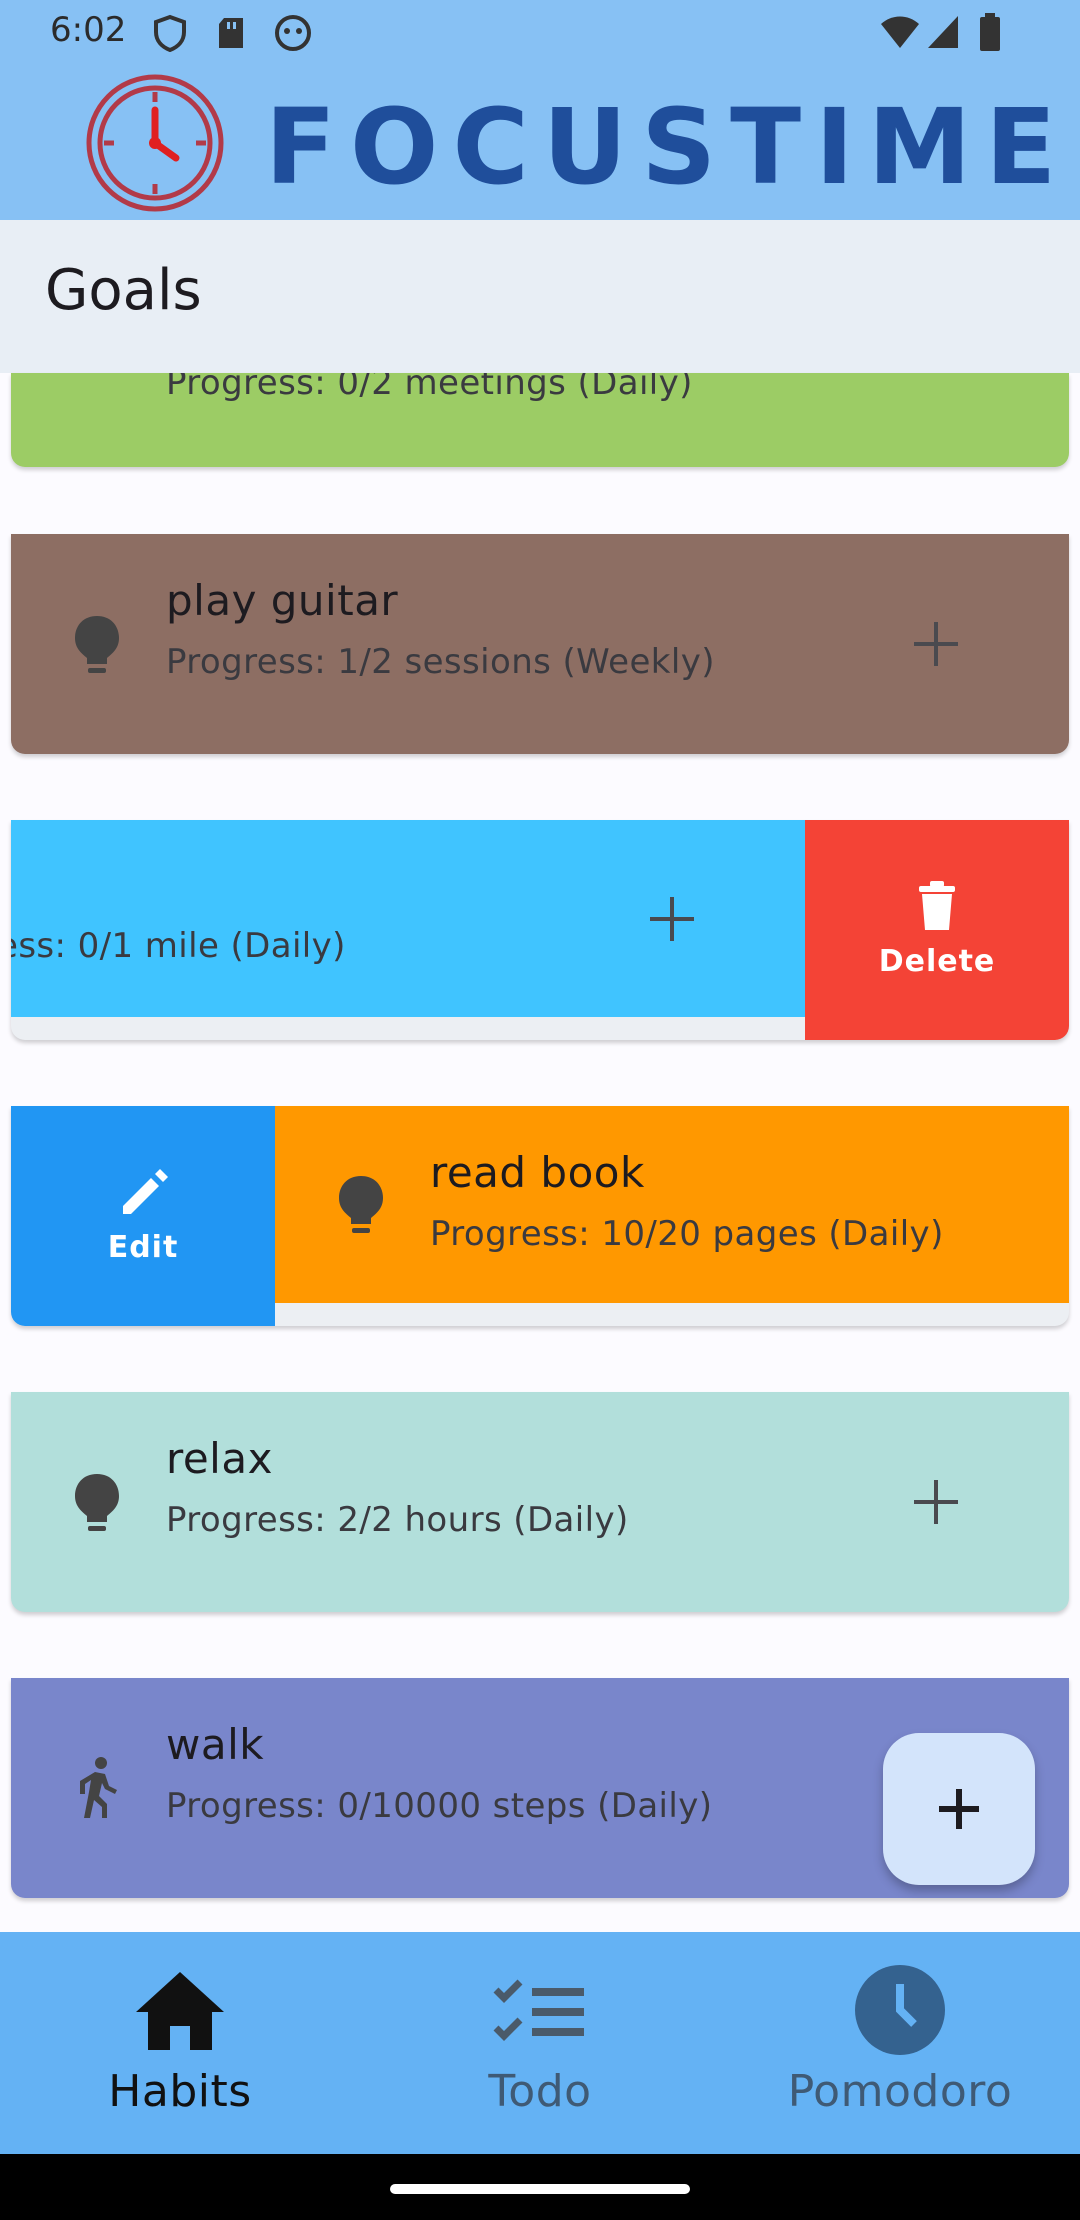 Image resolution: width=1080 pixels, height=2220 pixels. What do you see at coordinates (215, 1744) in the screenshot?
I see `goal-name: walk` at bounding box center [215, 1744].